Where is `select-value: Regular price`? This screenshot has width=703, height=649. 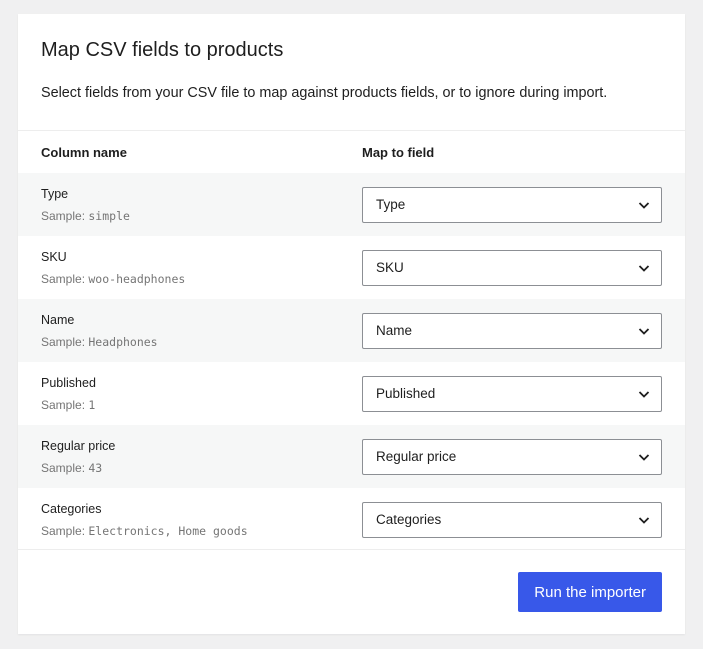
select-value: Regular price is located at coordinates (416, 456).